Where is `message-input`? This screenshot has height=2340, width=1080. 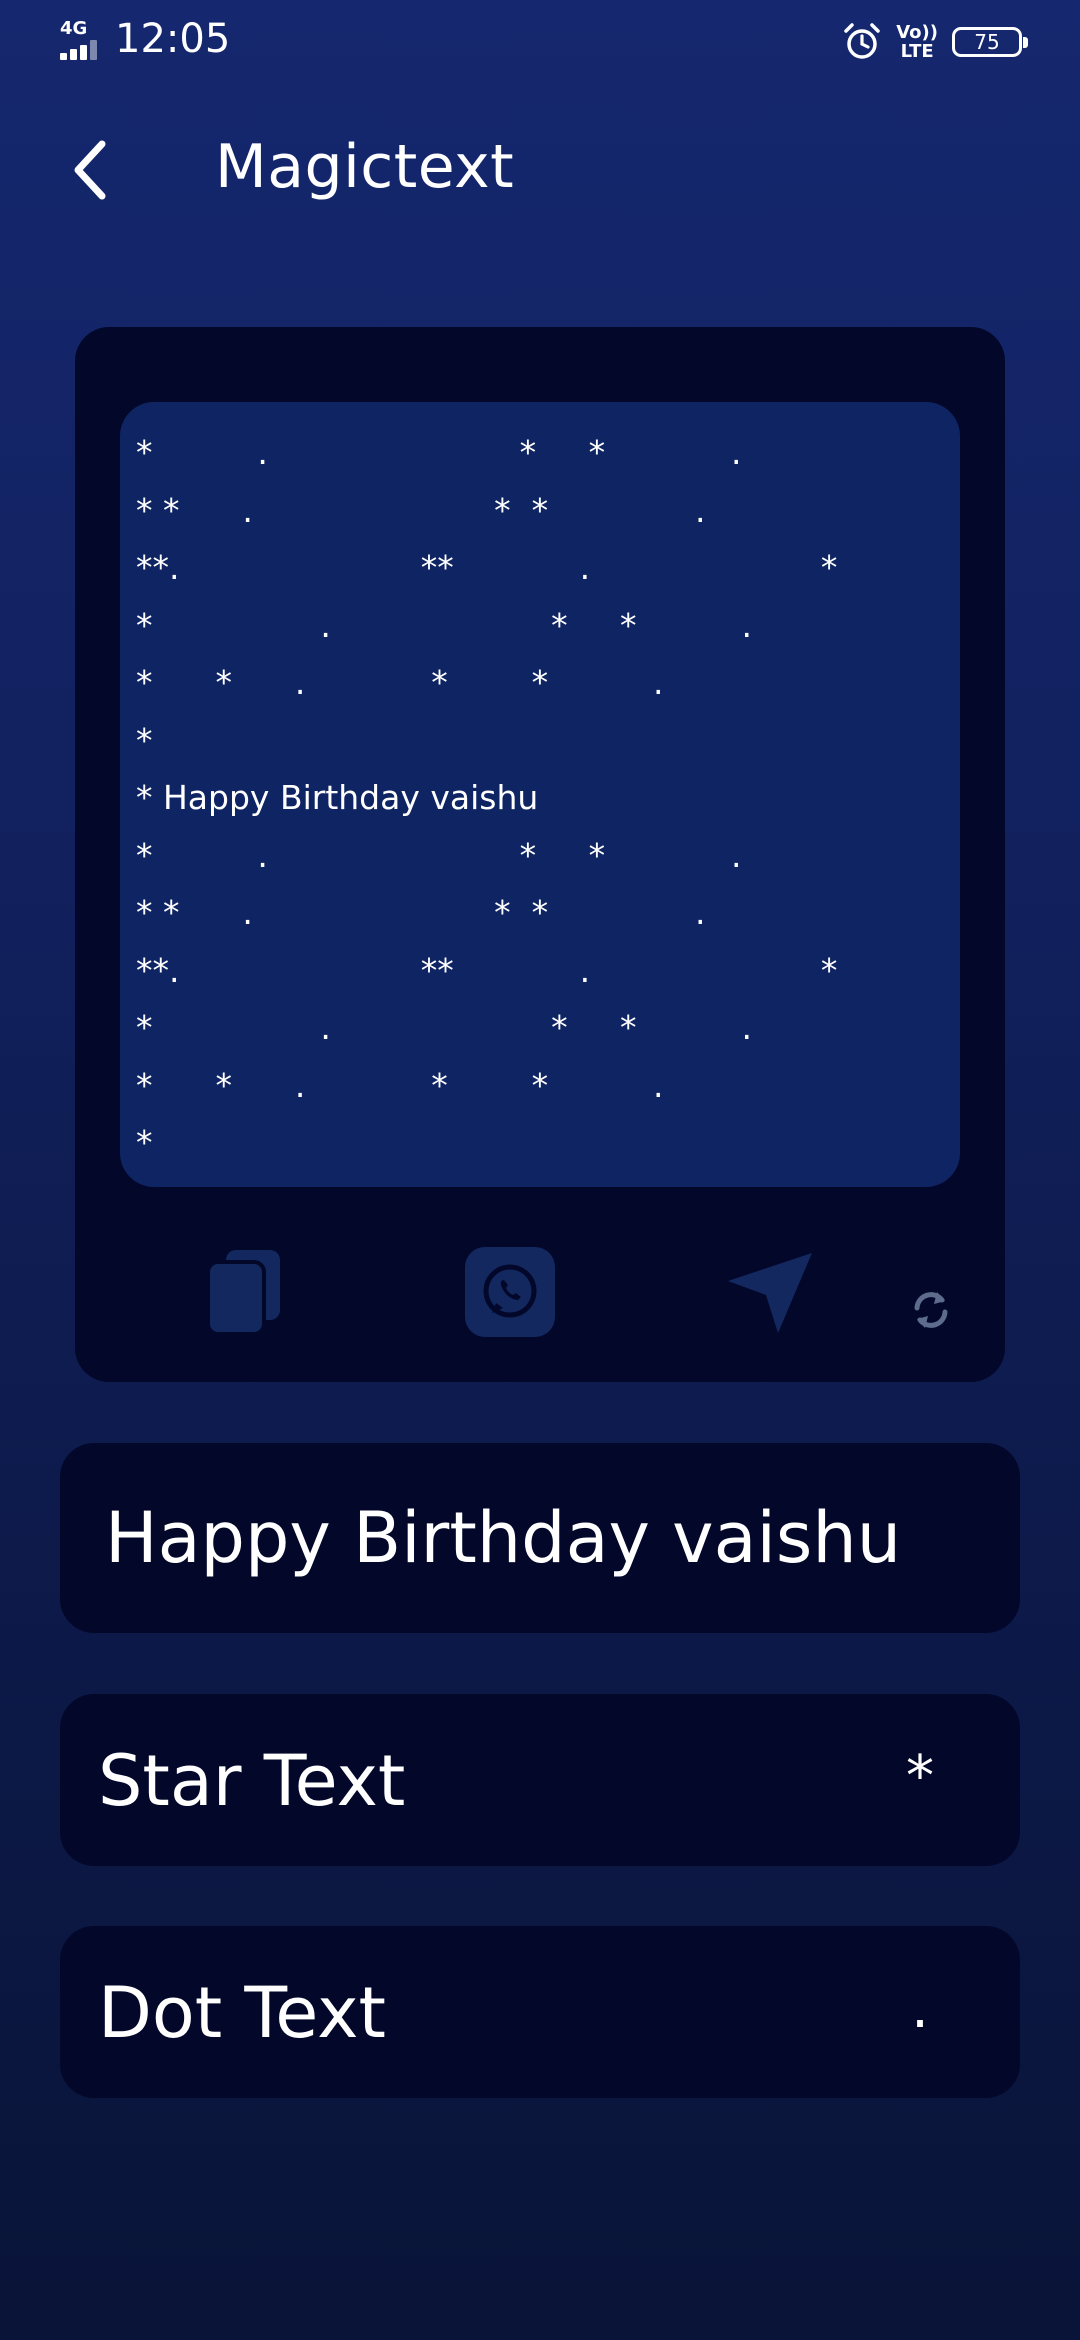 message-input is located at coordinates (535, 1538).